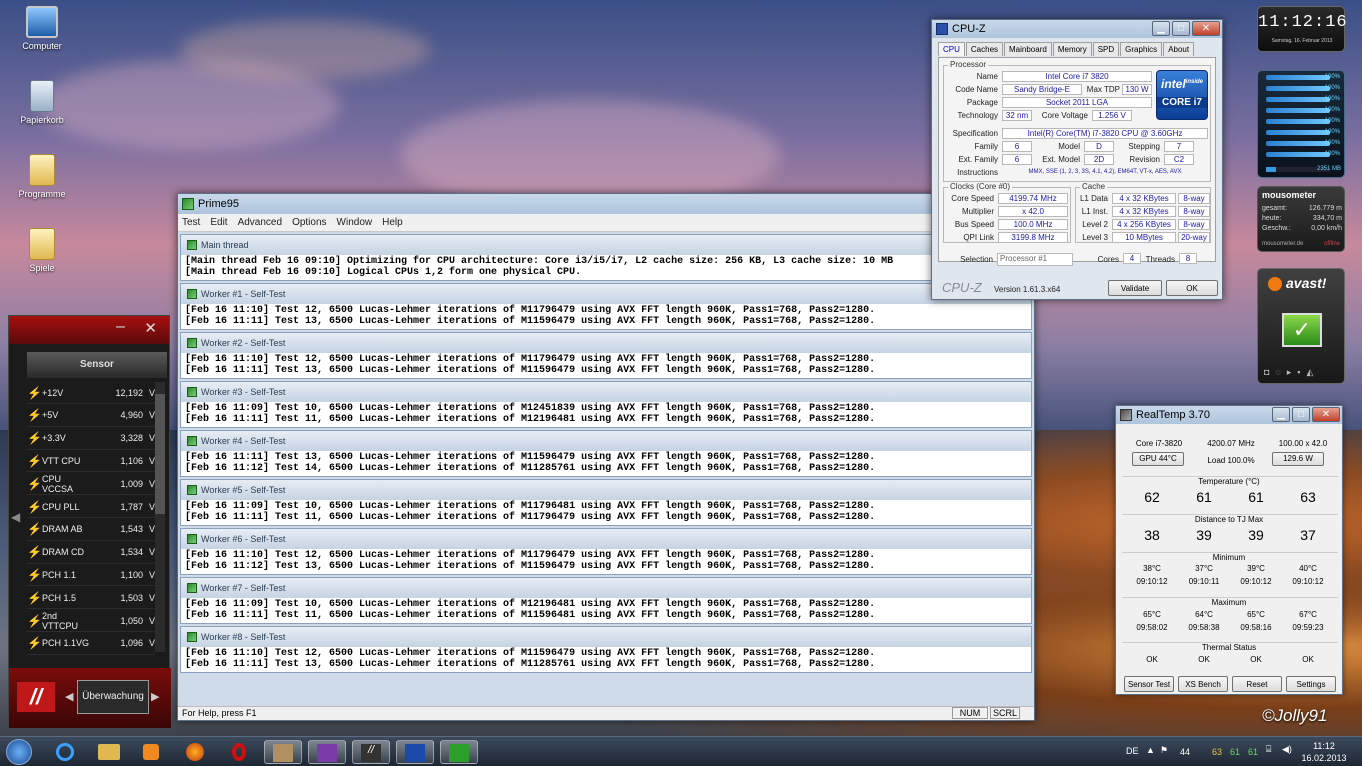 The image size is (1362, 766). I want to click on taskbar-explorer, so click(109, 752).